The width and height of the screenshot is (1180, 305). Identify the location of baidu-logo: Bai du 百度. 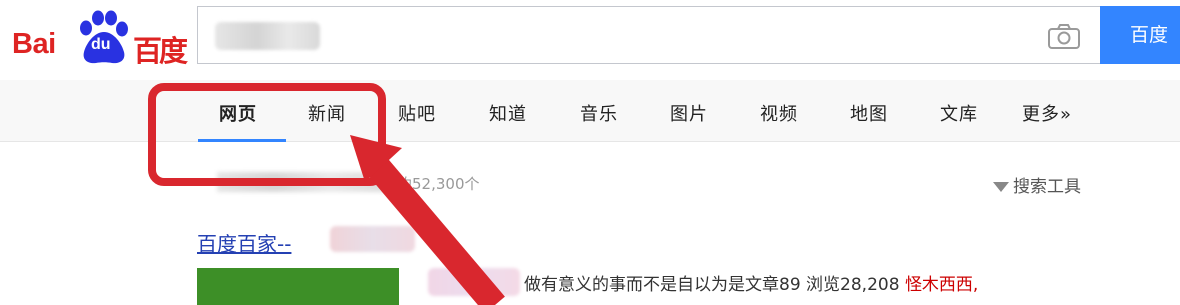
(100, 38).